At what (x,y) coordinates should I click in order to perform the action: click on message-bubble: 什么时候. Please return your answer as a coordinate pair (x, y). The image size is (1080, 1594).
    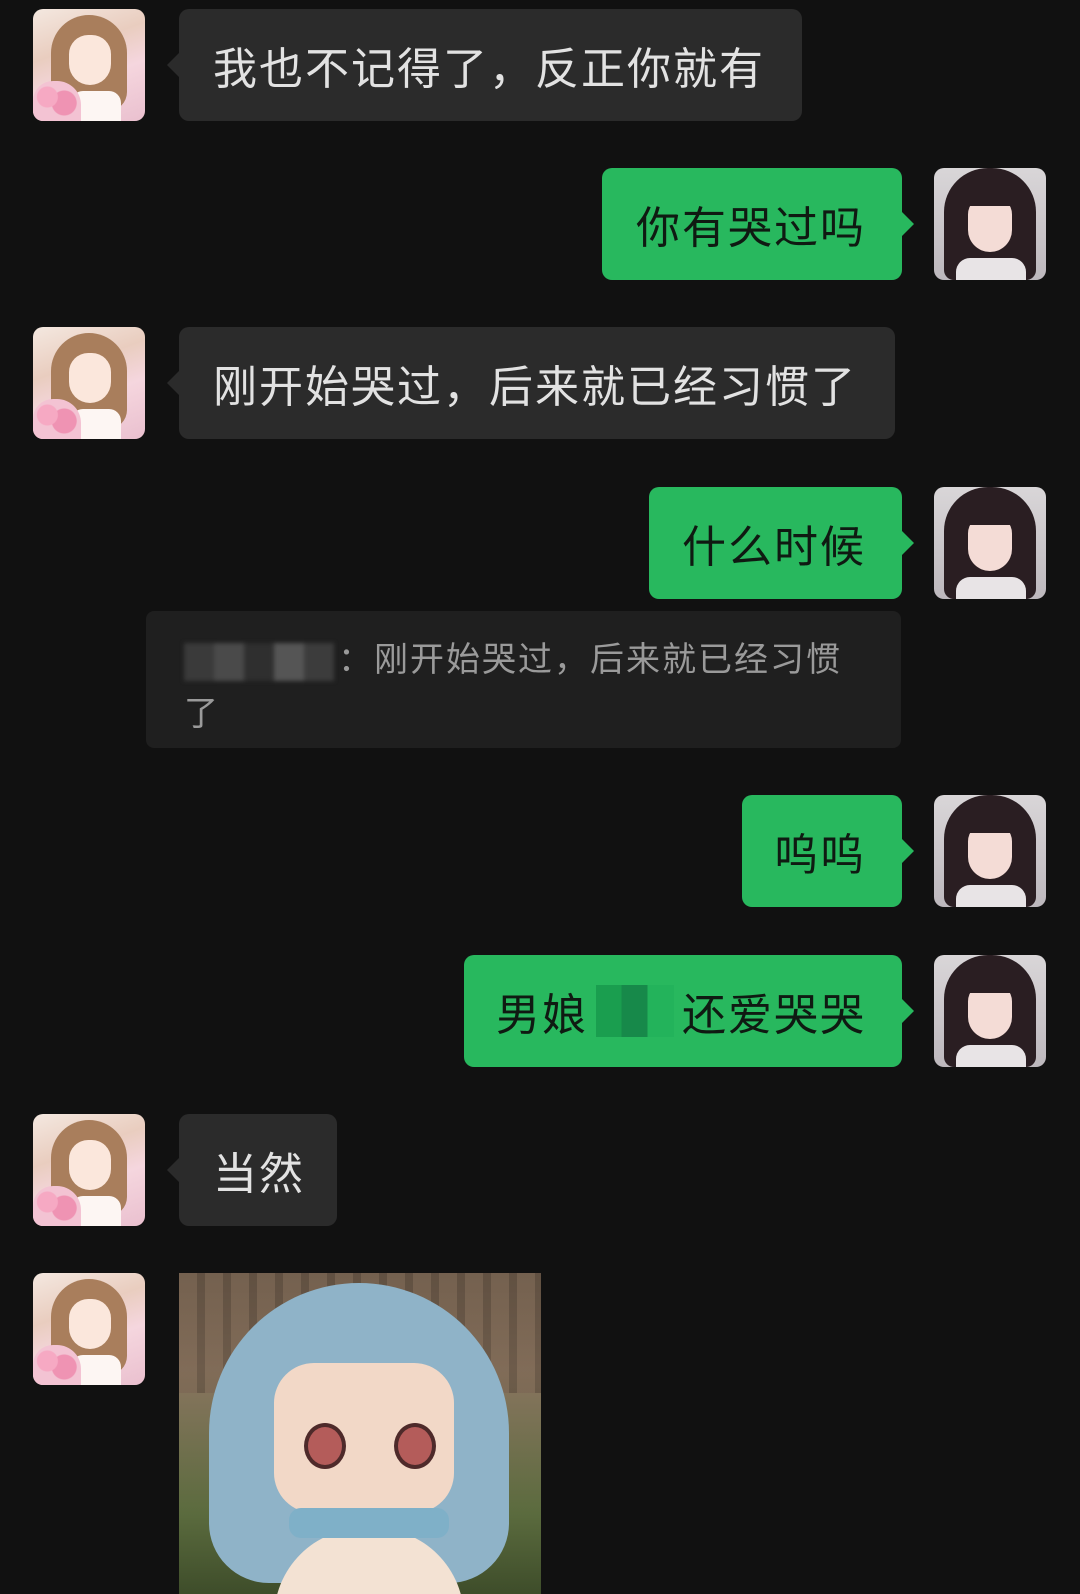
    Looking at the image, I should click on (781, 543).